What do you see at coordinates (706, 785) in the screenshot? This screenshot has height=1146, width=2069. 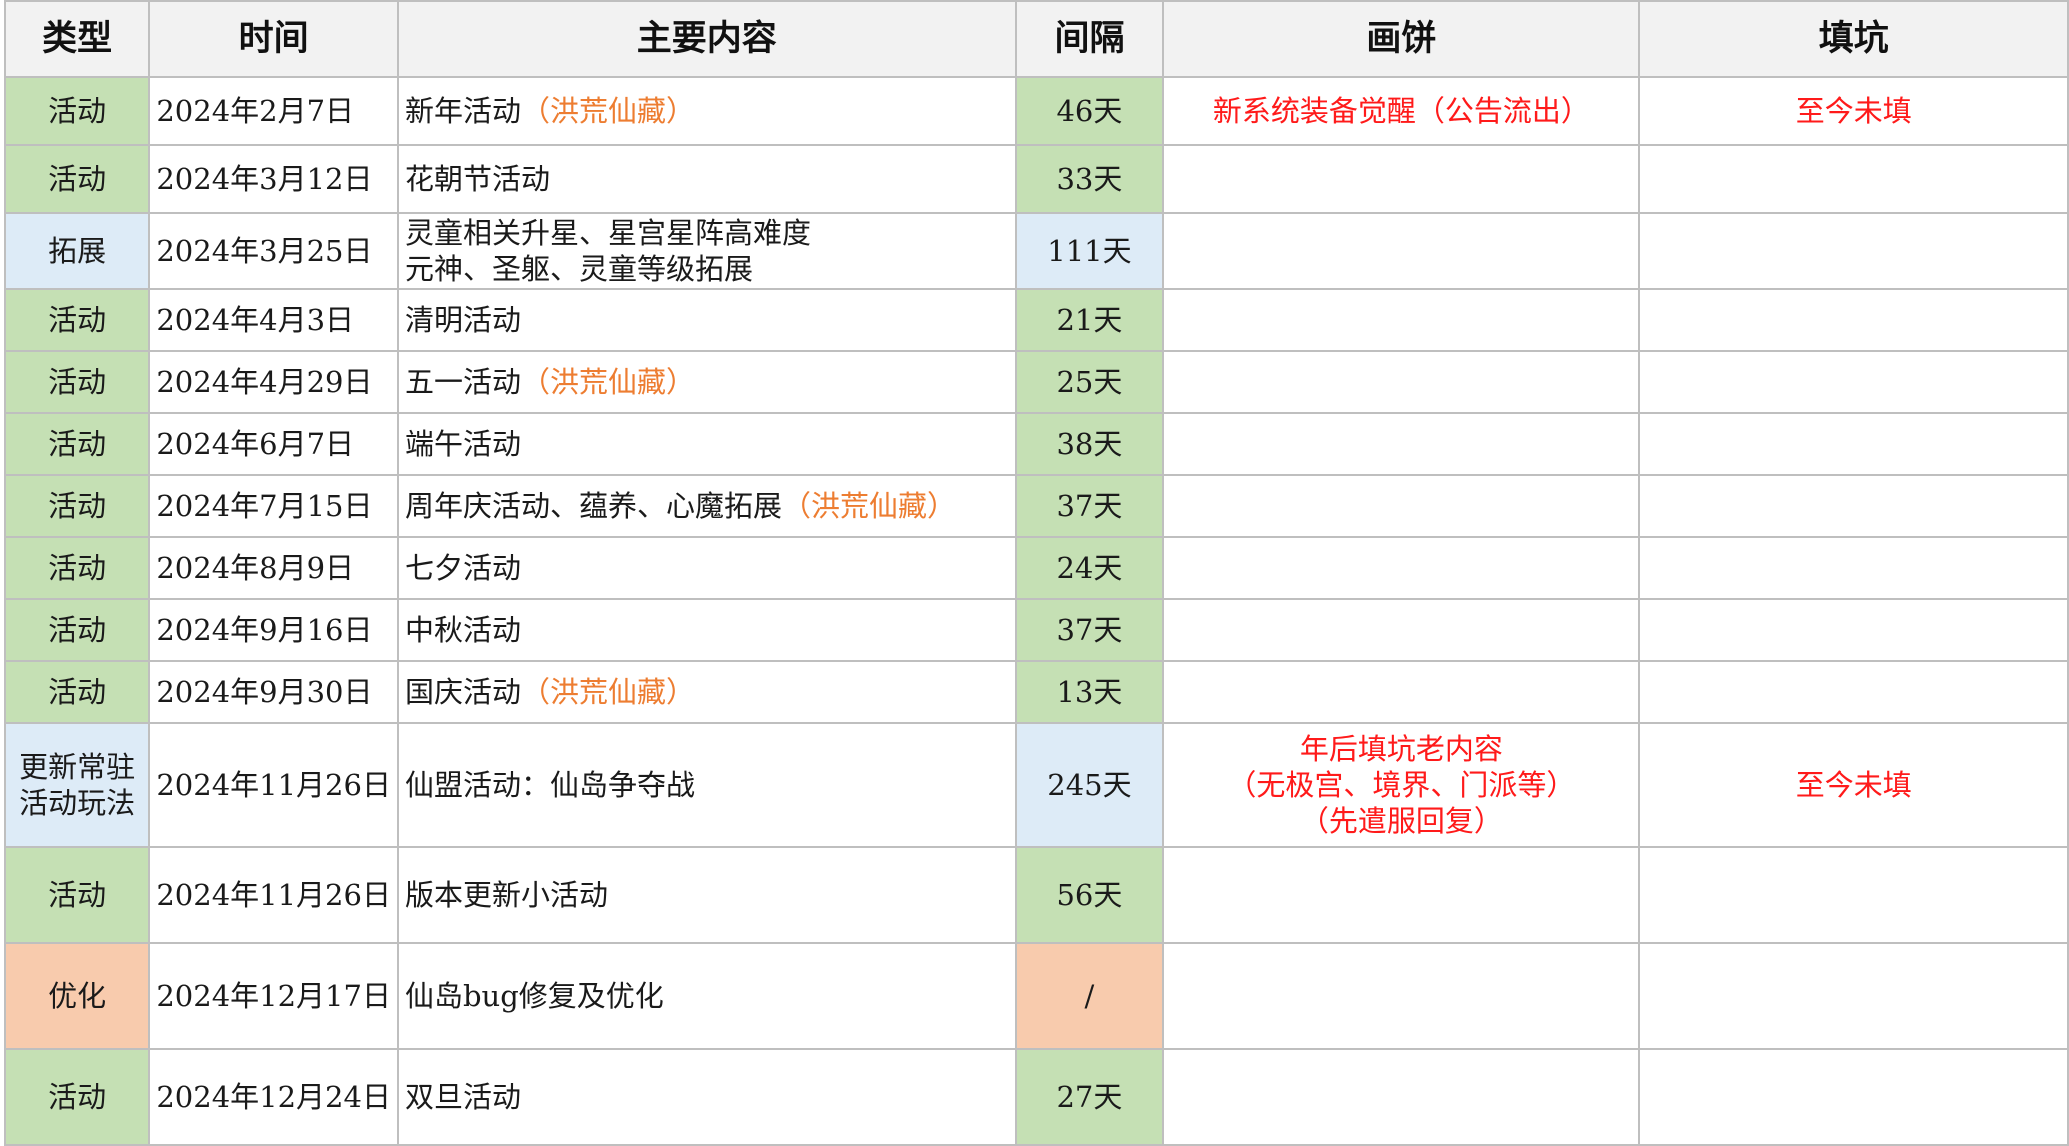 I see `content-cell: 仙盟活动：仙岛争夺战` at bounding box center [706, 785].